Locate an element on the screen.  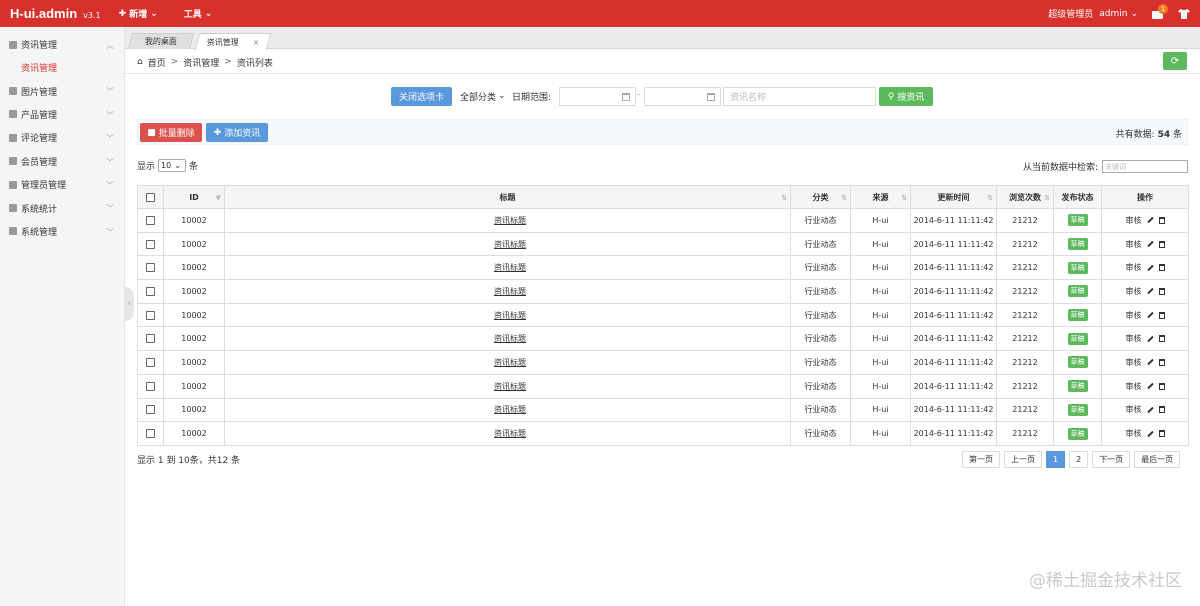
select-all-checkbox is located at coordinates (150, 197).